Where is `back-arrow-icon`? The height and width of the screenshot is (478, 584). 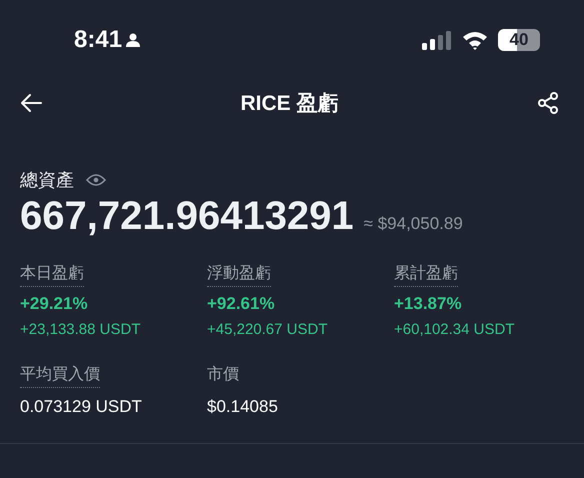 back-arrow-icon is located at coordinates (31, 103).